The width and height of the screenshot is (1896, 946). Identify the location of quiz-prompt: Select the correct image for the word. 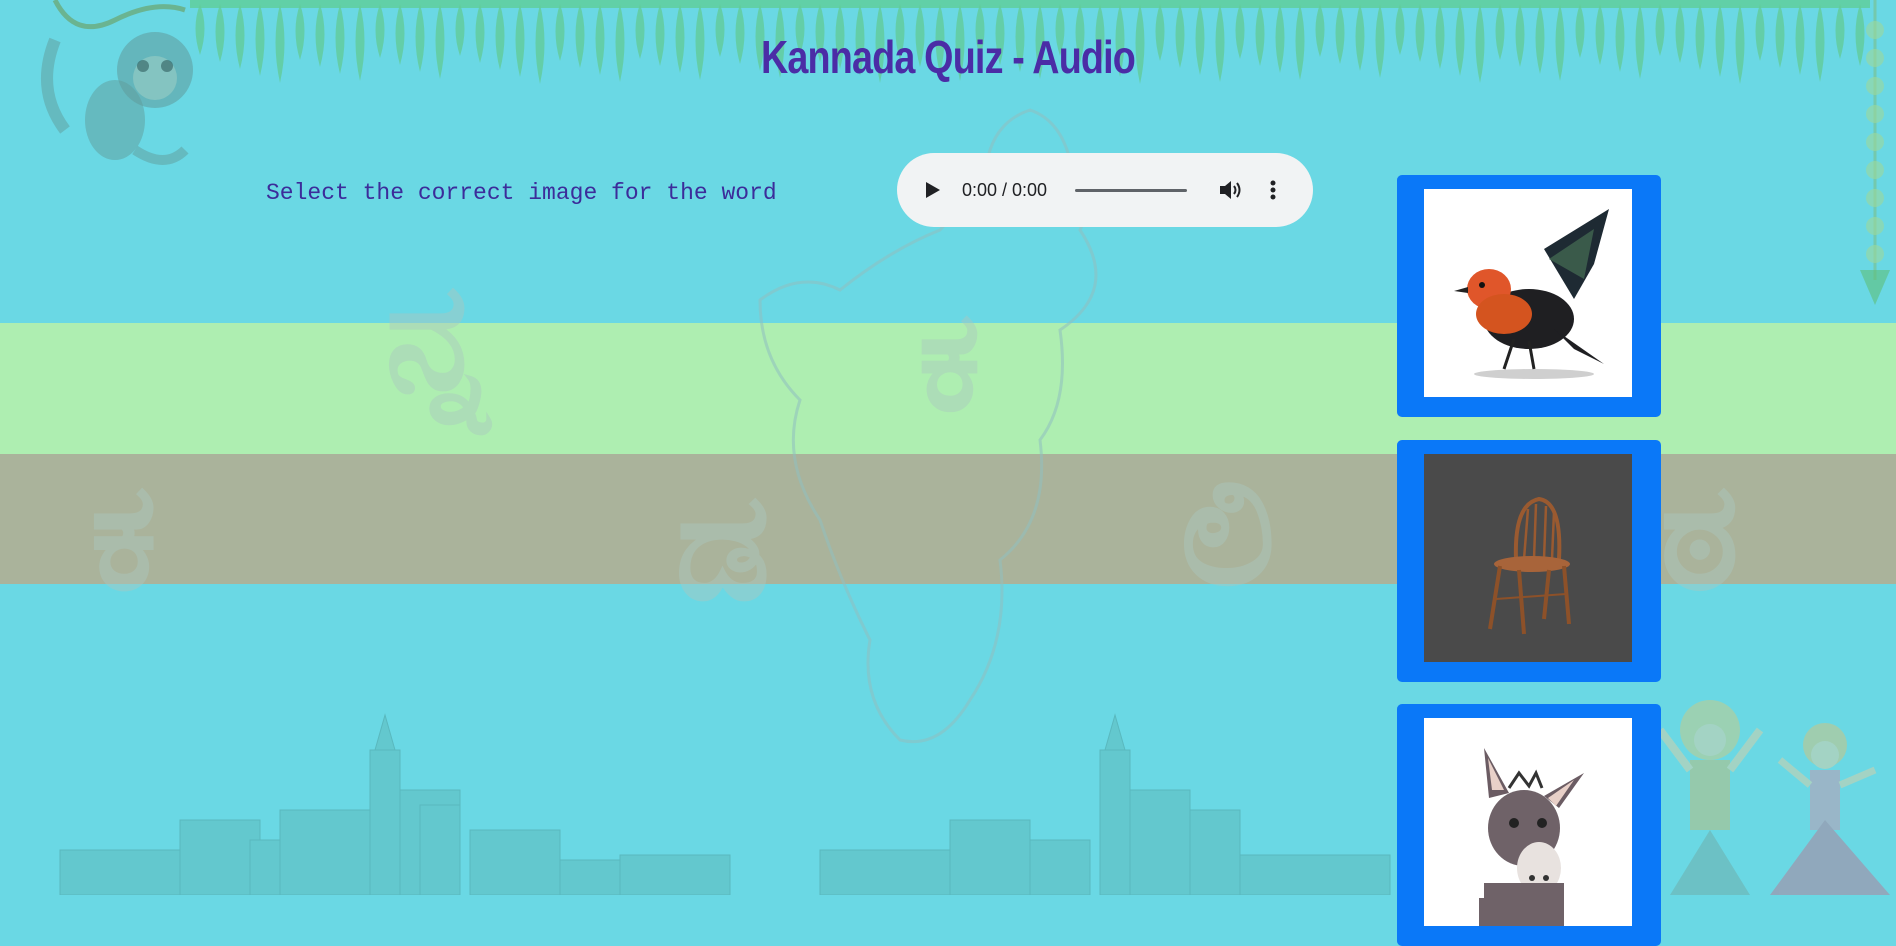
(521, 193).